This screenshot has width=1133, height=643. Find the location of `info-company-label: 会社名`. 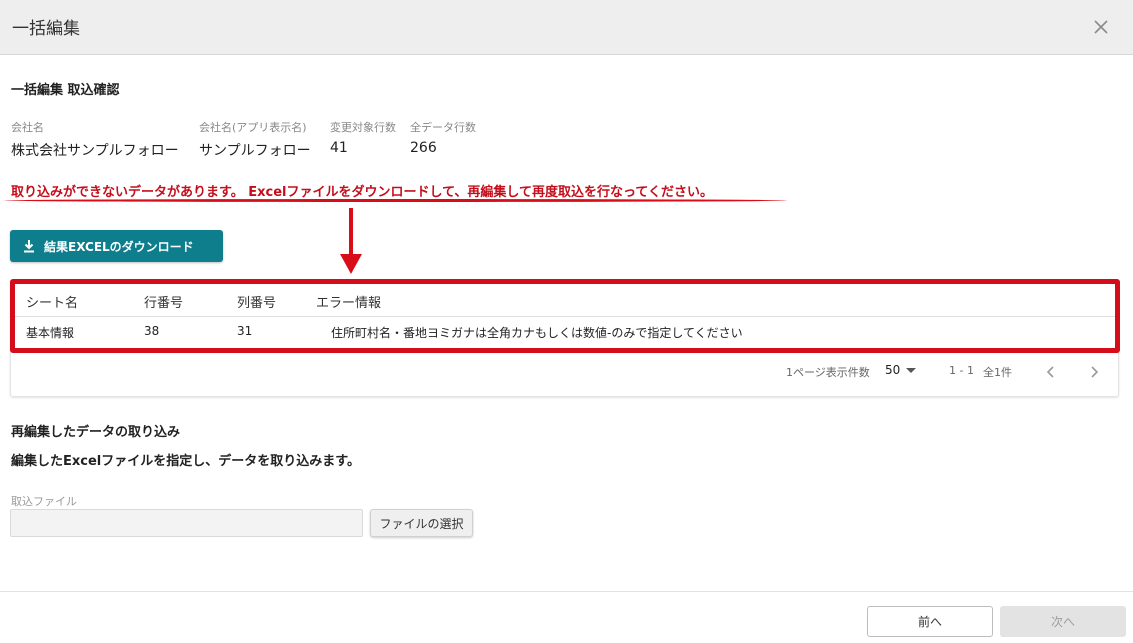

info-company-label: 会社名 is located at coordinates (27, 127).